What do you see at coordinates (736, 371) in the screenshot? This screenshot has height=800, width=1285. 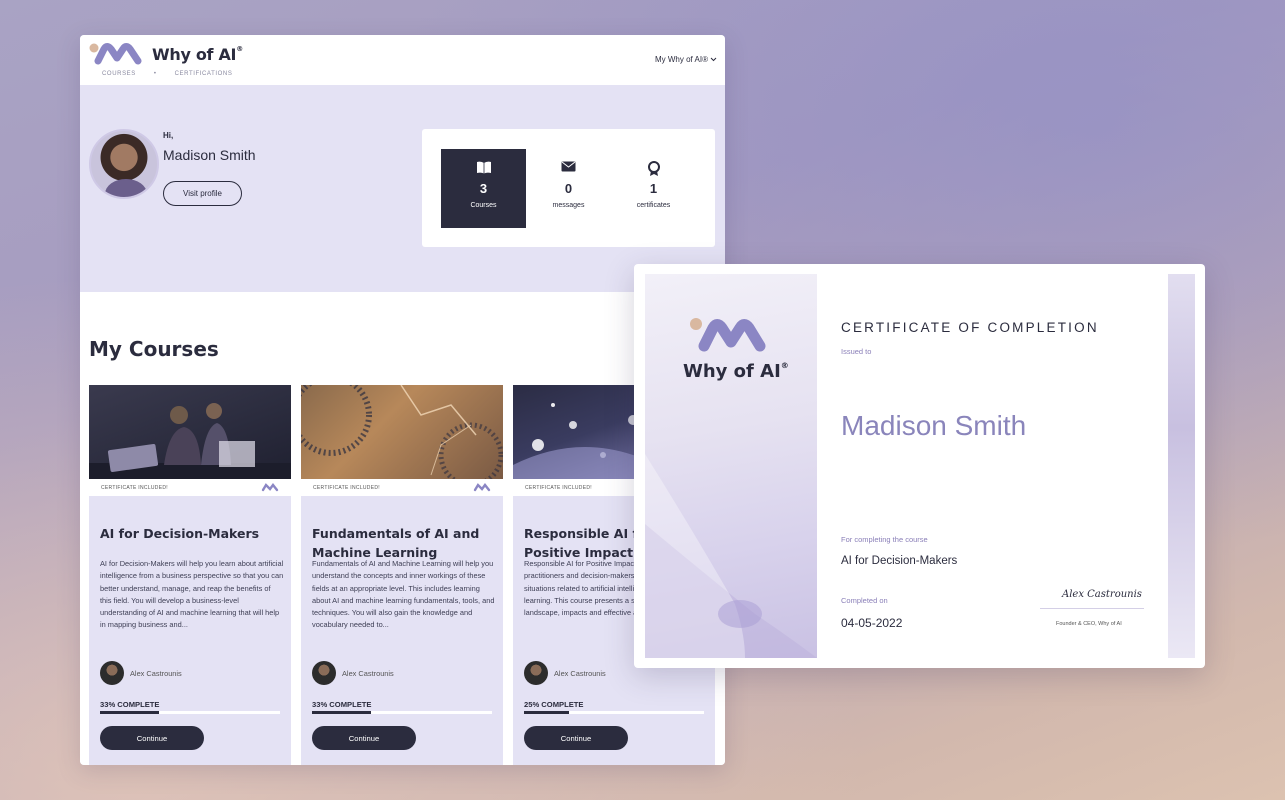 I see `certificate-brand-name: Why of AI®` at bounding box center [736, 371].